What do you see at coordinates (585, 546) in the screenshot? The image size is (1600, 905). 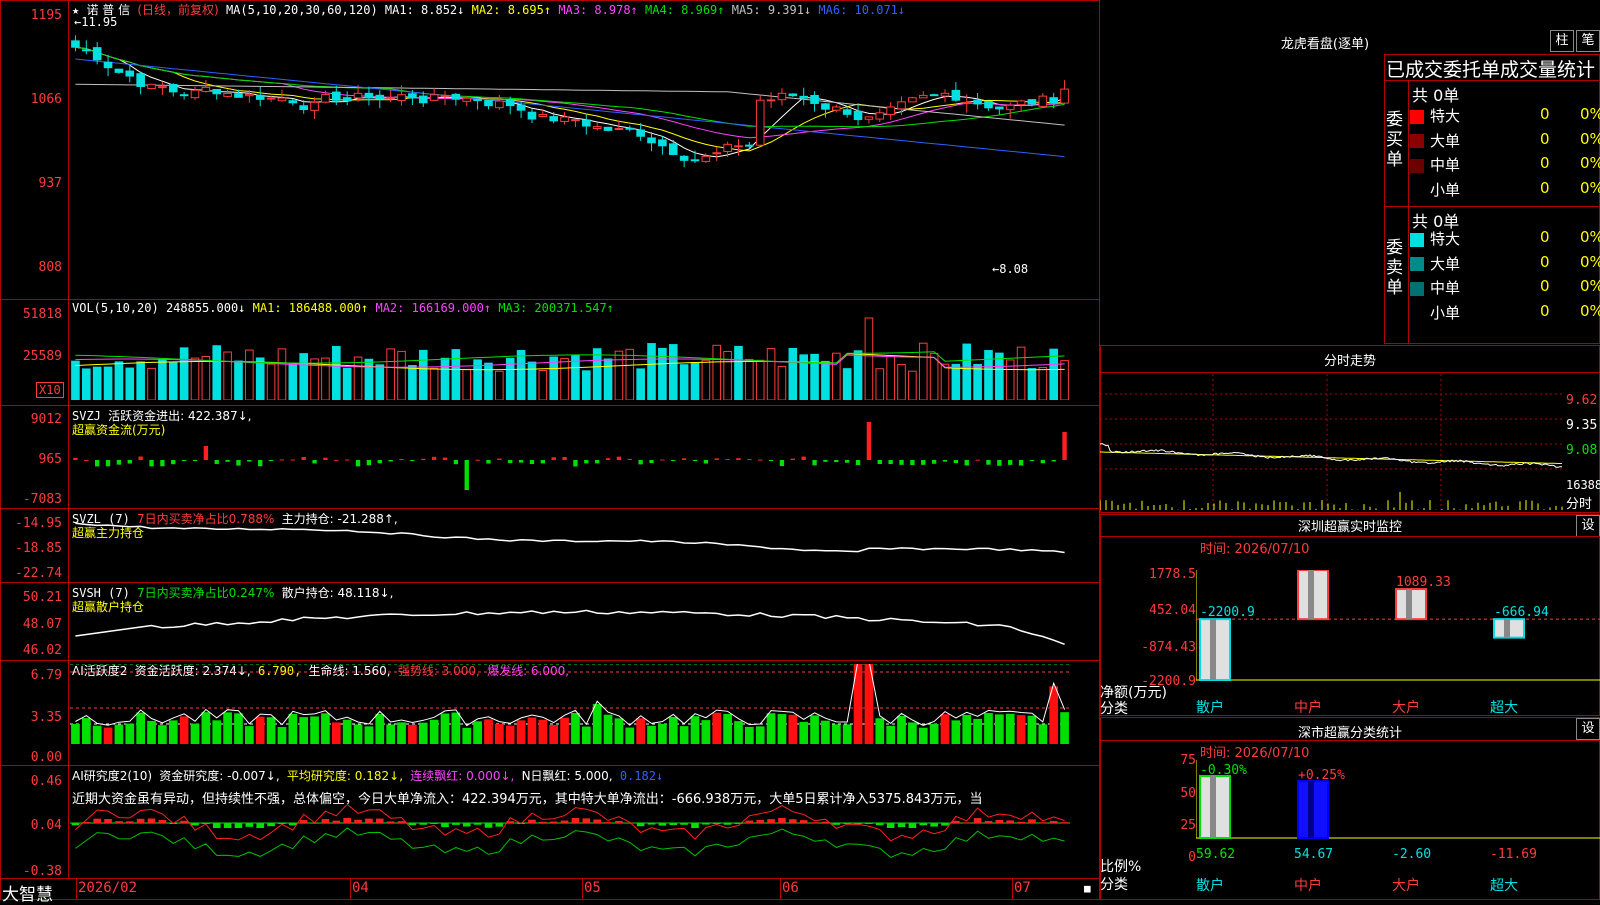 I see `main-position-chart` at bounding box center [585, 546].